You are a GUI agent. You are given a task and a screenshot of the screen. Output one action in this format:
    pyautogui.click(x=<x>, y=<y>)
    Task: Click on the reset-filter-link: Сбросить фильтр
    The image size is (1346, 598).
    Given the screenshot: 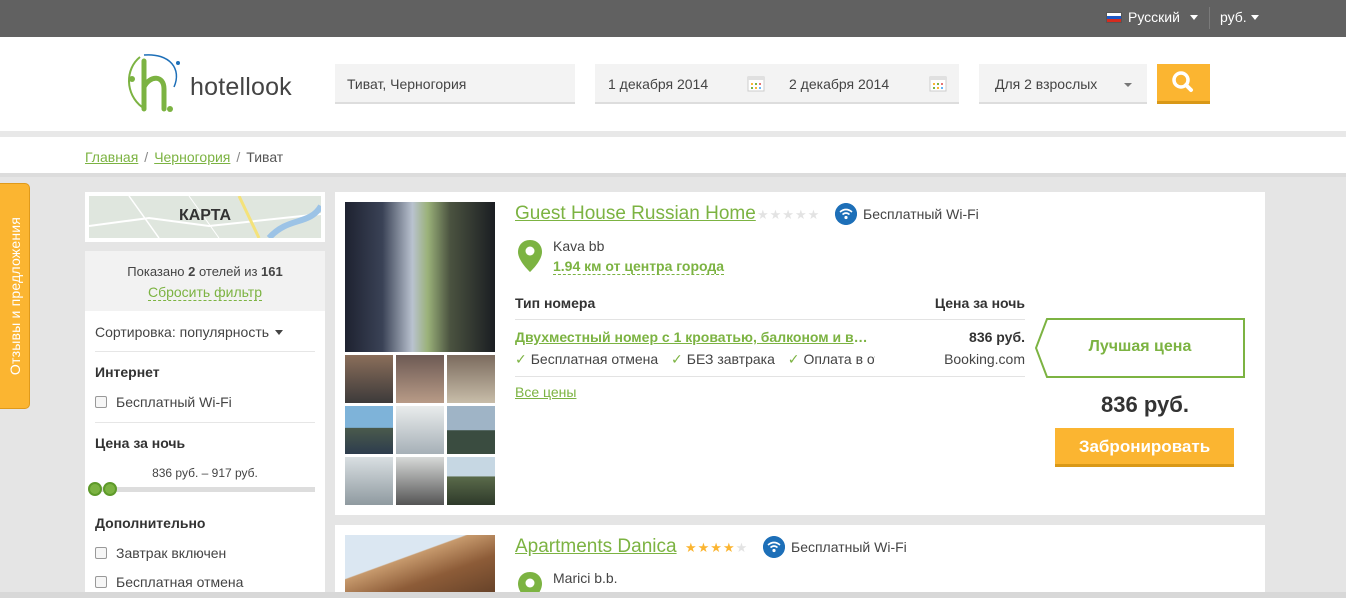 What is the action you would take?
    pyautogui.click(x=205, y=292)
    